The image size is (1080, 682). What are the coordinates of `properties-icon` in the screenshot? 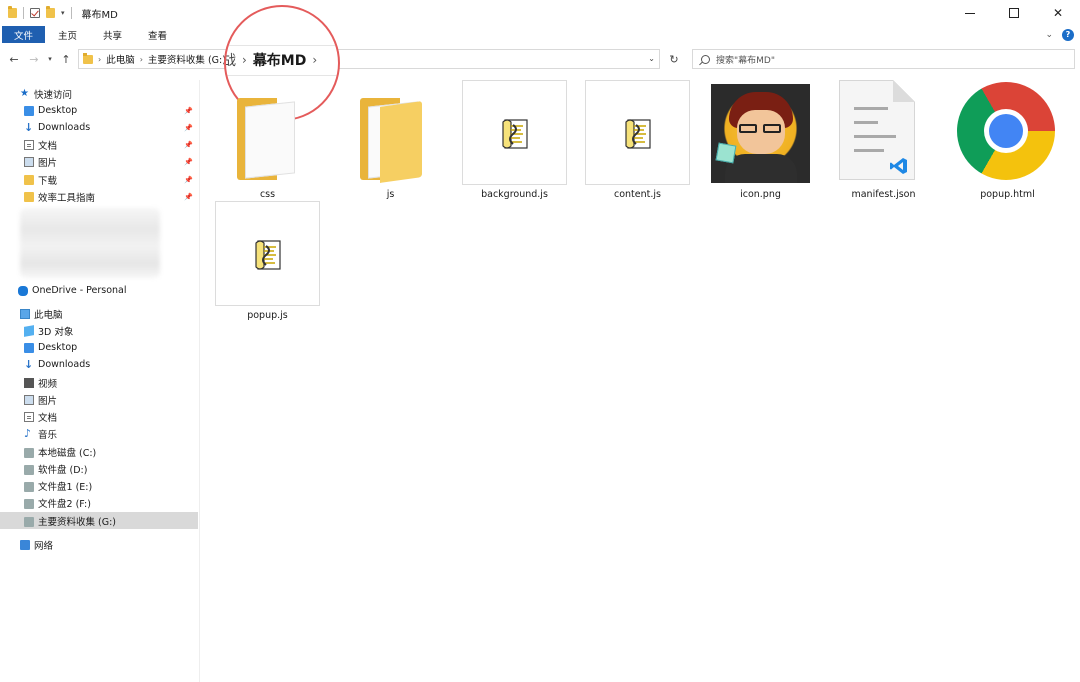 It's located at (35, 13).